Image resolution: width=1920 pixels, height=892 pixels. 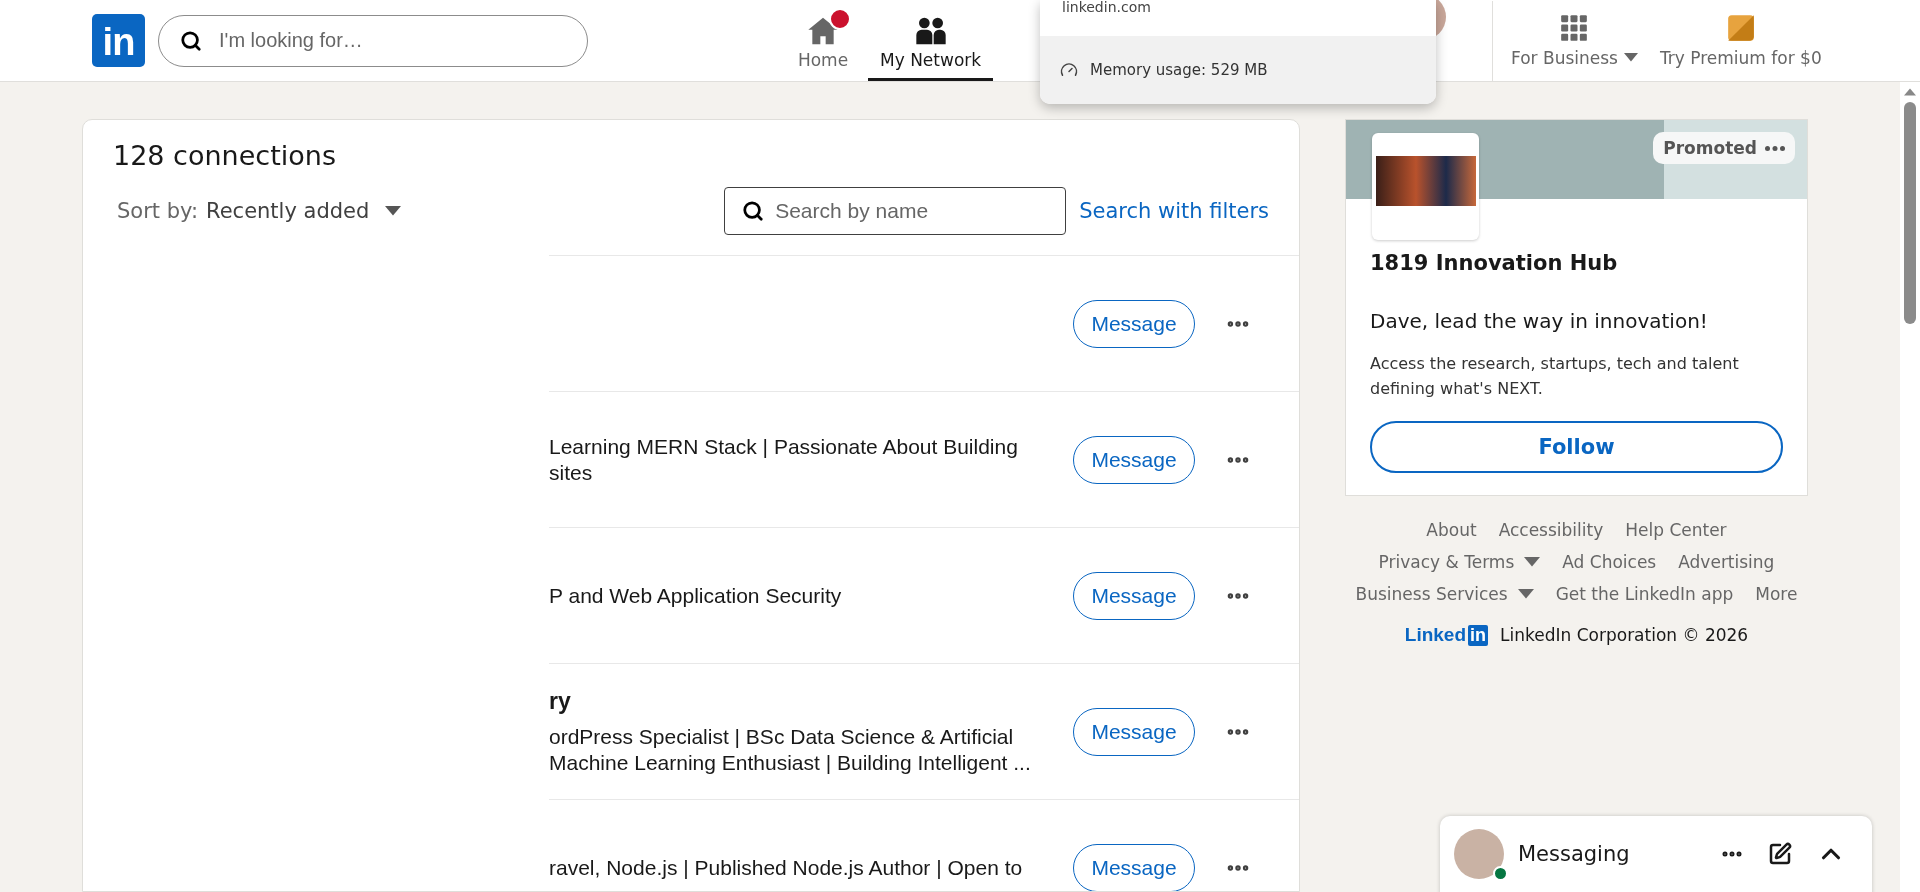 I want to click on connection-headline: ordPress Specialist | BSc Data Science & Artificial, so click(x=781, y=737).